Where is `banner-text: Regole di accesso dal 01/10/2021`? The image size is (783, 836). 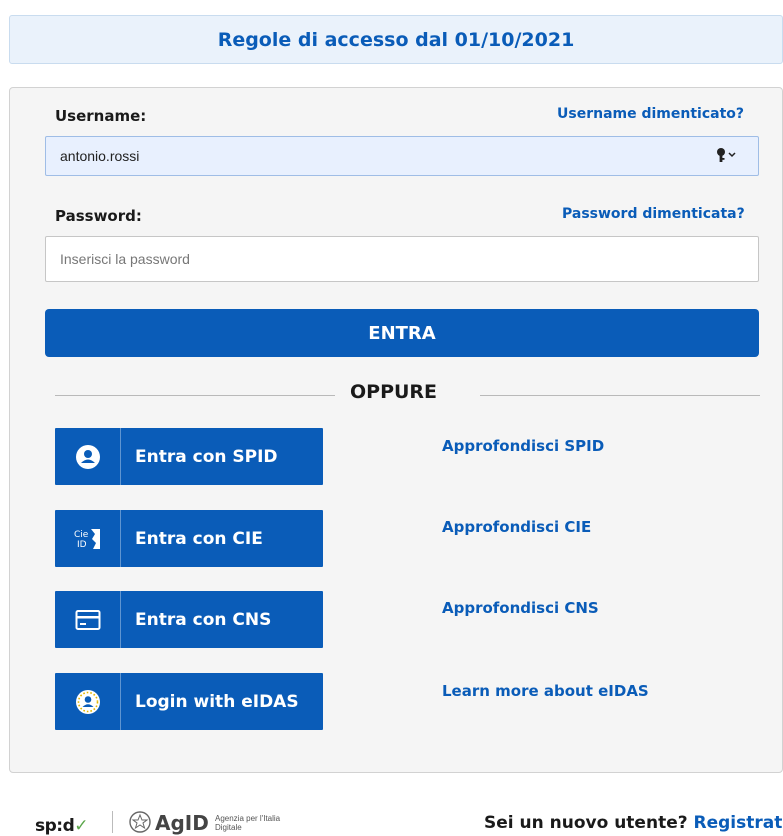 banner-text: Regole di accesso dal 01/10/2021 is located at coordinates (396, 39).